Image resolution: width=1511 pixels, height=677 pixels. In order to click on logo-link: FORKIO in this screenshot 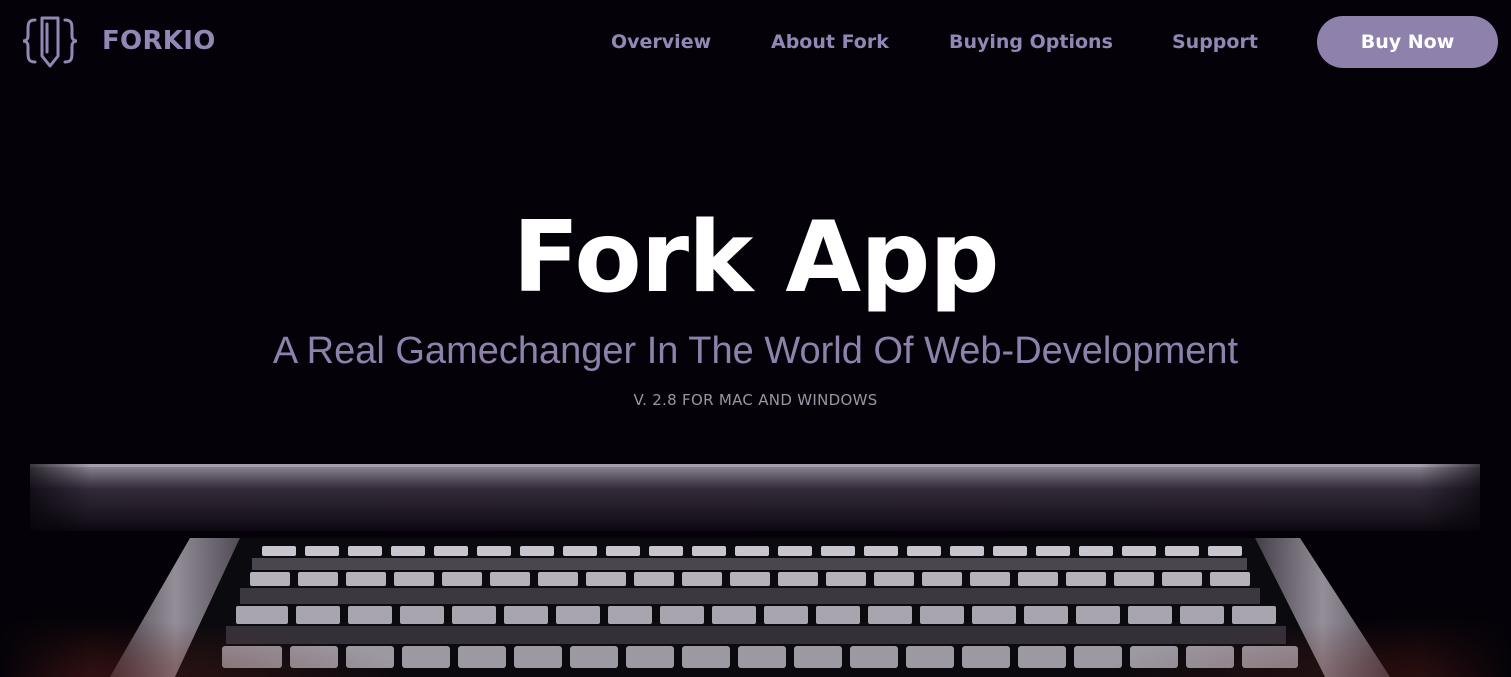, I will do `click(119, 41)`.